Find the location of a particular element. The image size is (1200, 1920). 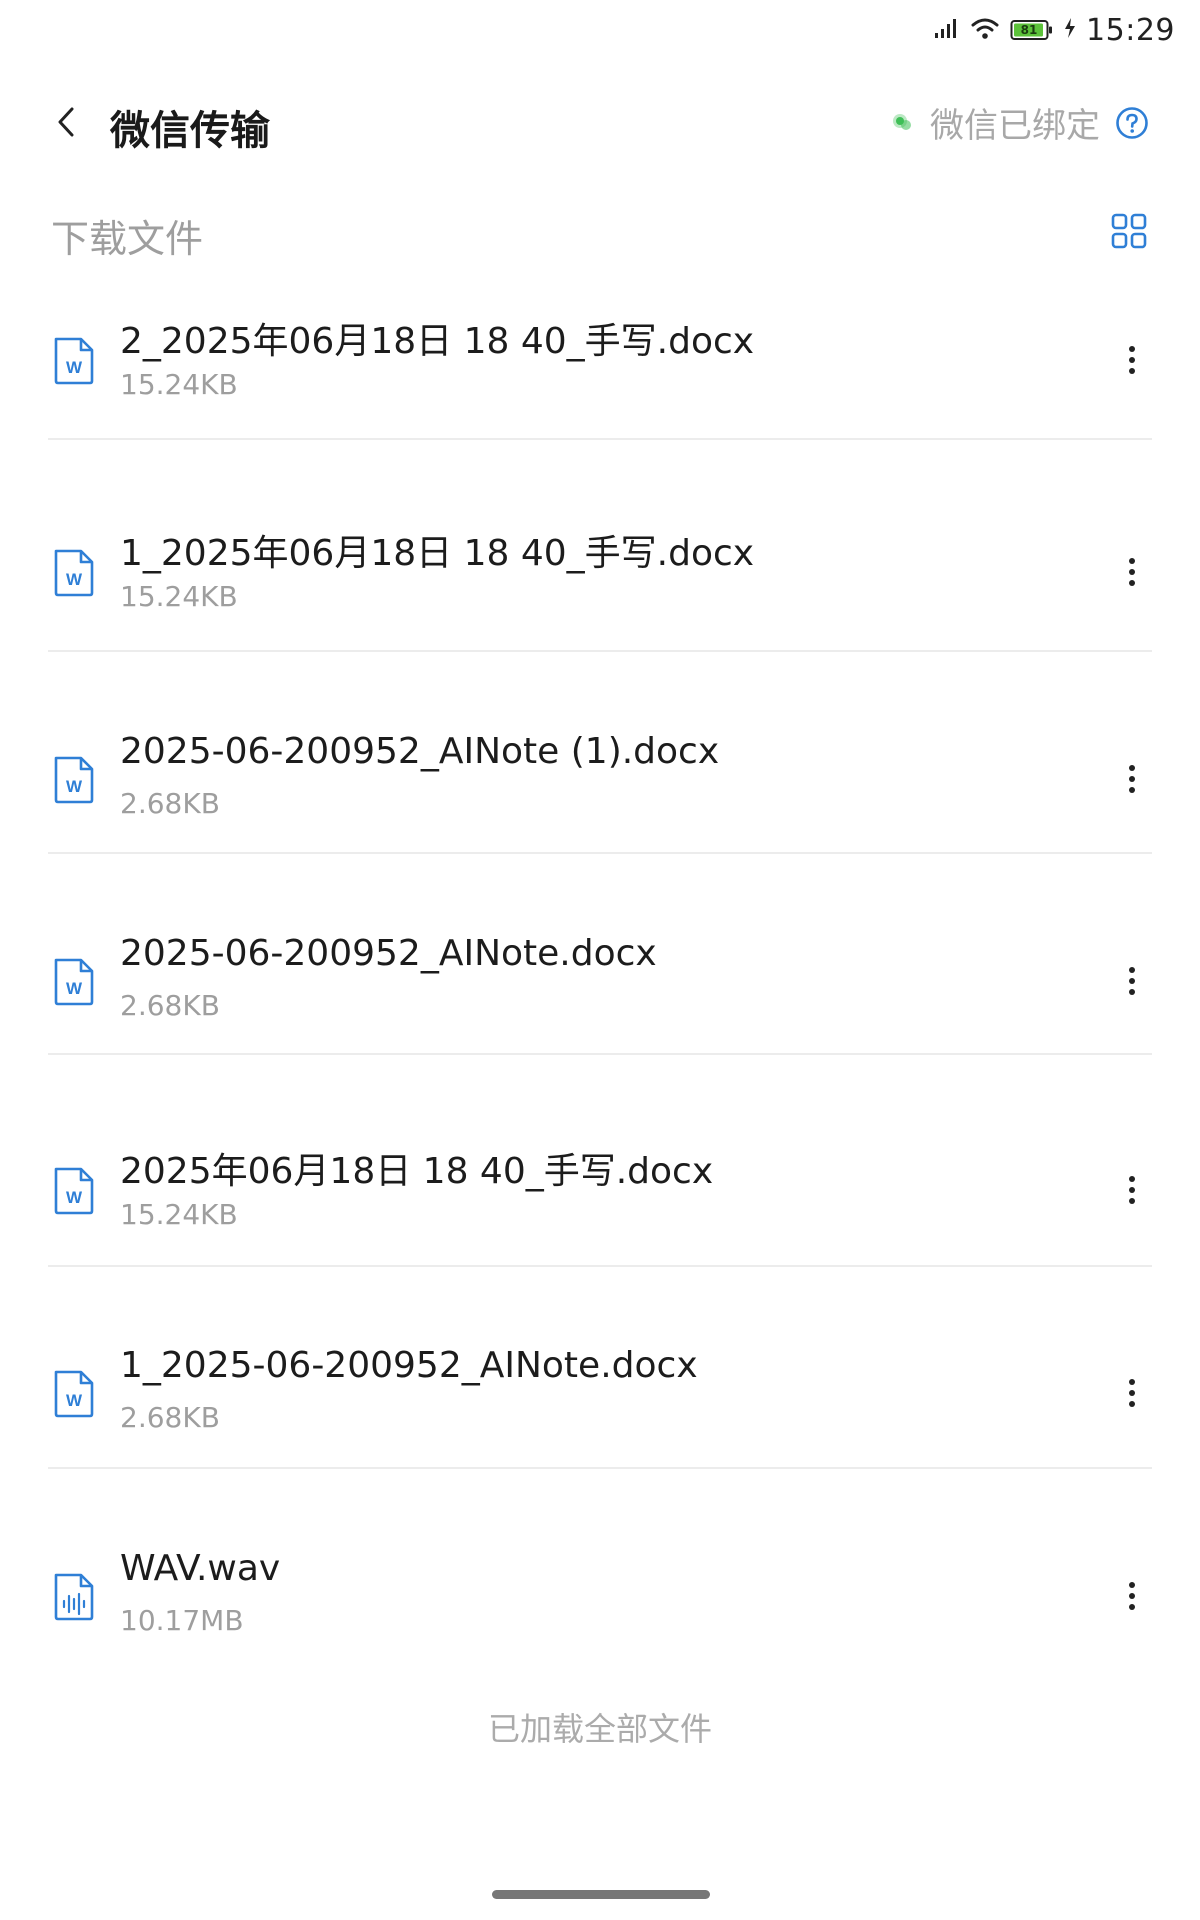

file-list-item: W 2_2025年06月18日 18 40_手写.docx 15.24KB is located at coordinates (600, 366).